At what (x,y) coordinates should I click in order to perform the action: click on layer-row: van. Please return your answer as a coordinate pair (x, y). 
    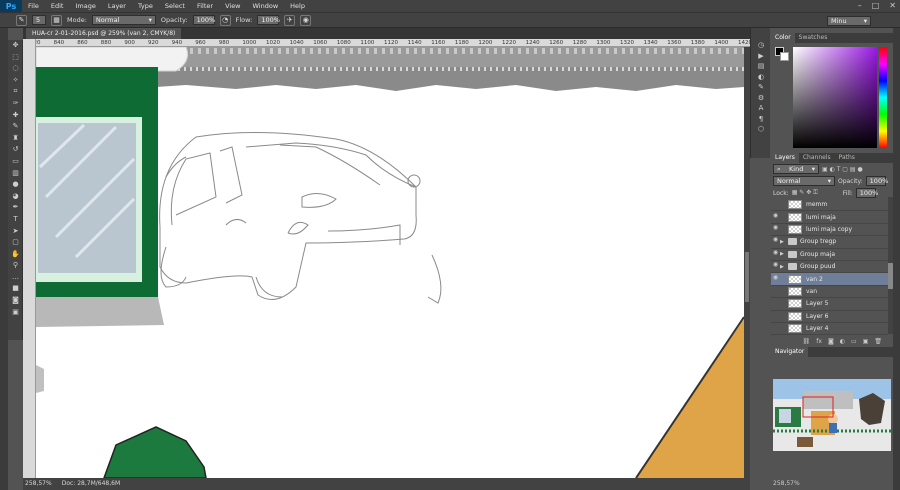
    Looking at the image, I should click on (829, 292).